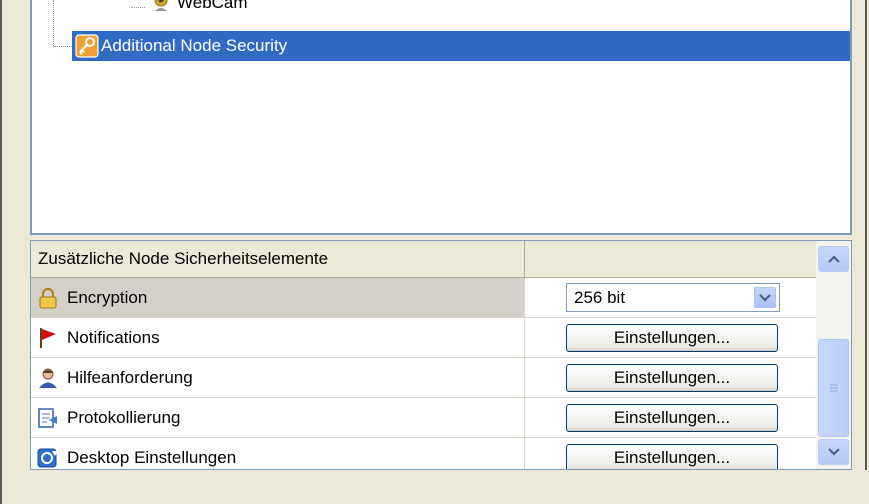 The image size is (869, 504). What do you see at coordinates (461, 46) in the screenshot?
I see `tree-item-additional-node-security: Additional Node Security` at bounding box center [461, 46].